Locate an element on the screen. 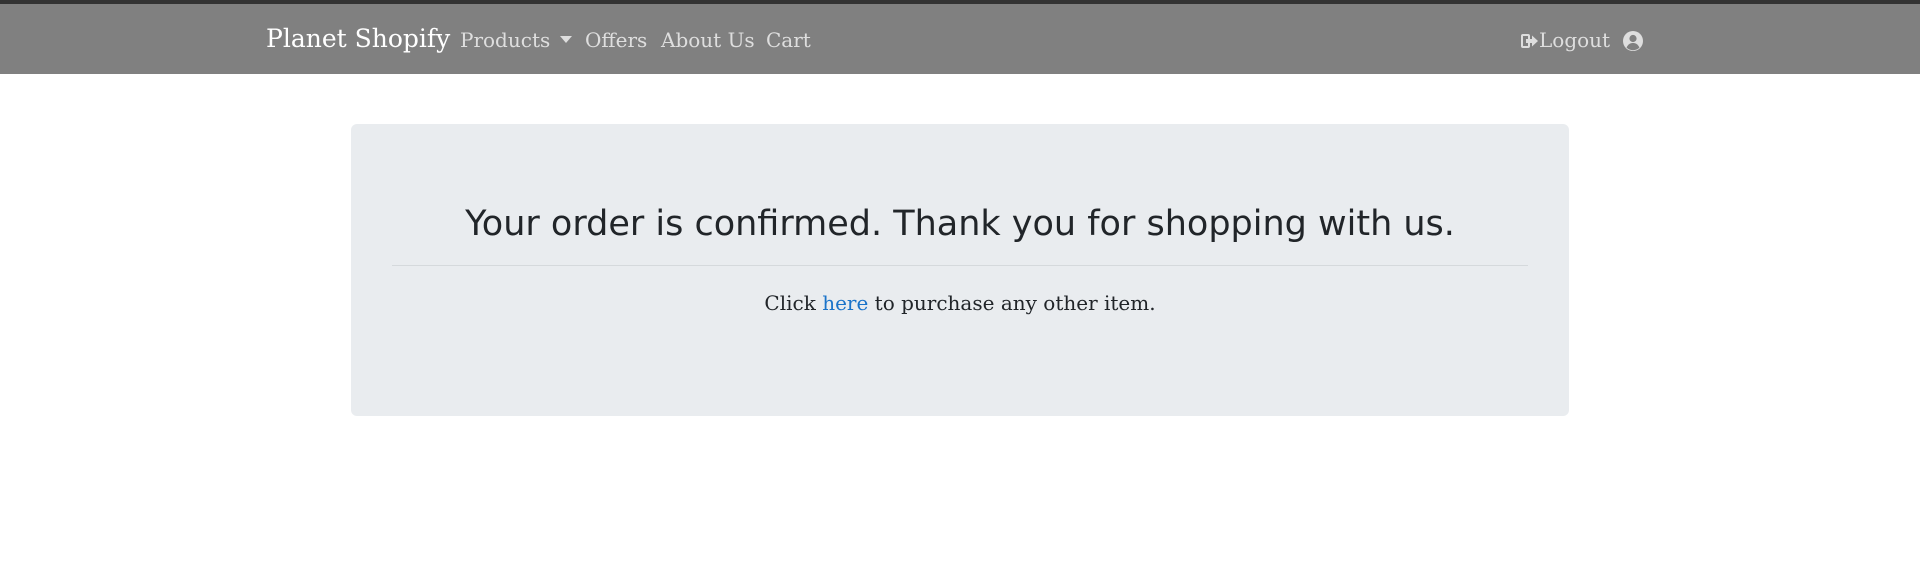 The height and width of the screenshot is (561, 1920). nav-products-dropdown: Products is located at coordinates (516, 40).